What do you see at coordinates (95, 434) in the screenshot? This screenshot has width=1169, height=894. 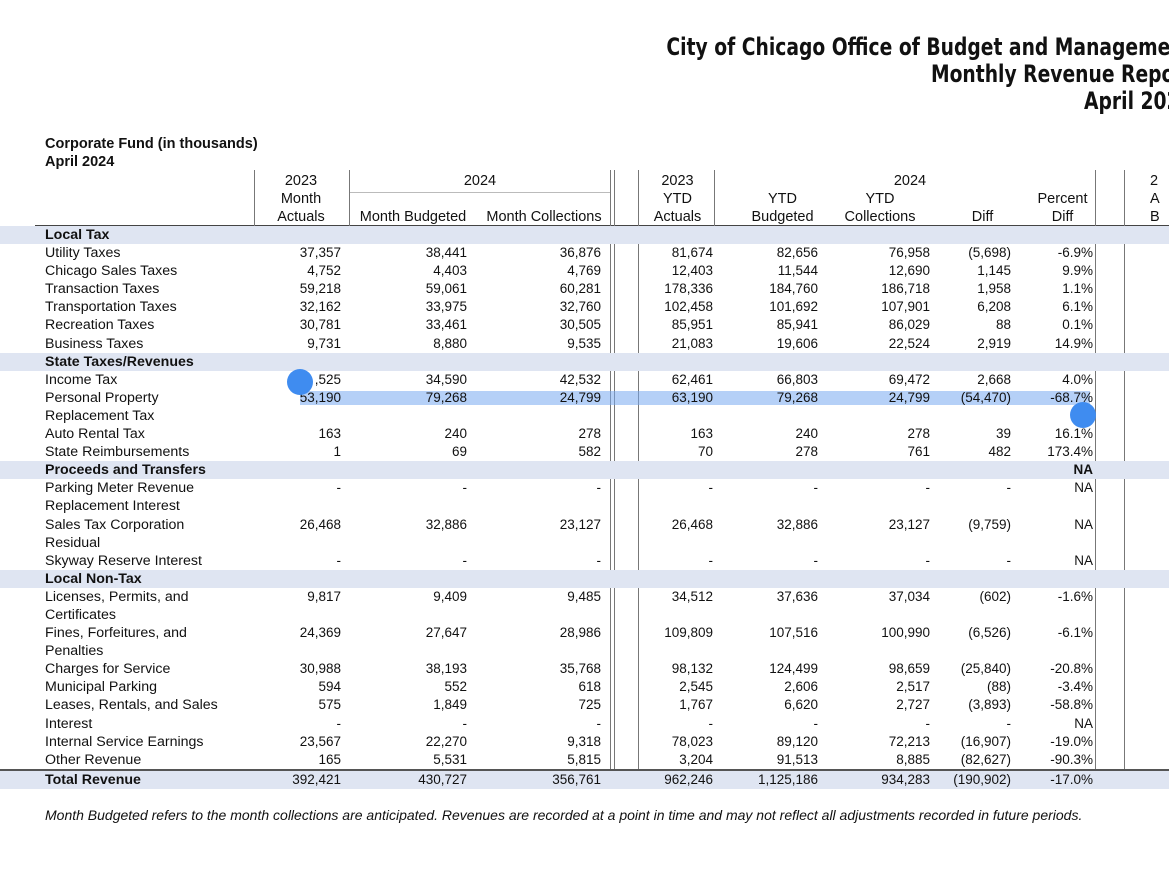 I see `row-label: Auto Rental Tax` at bounding box center [95, 434].